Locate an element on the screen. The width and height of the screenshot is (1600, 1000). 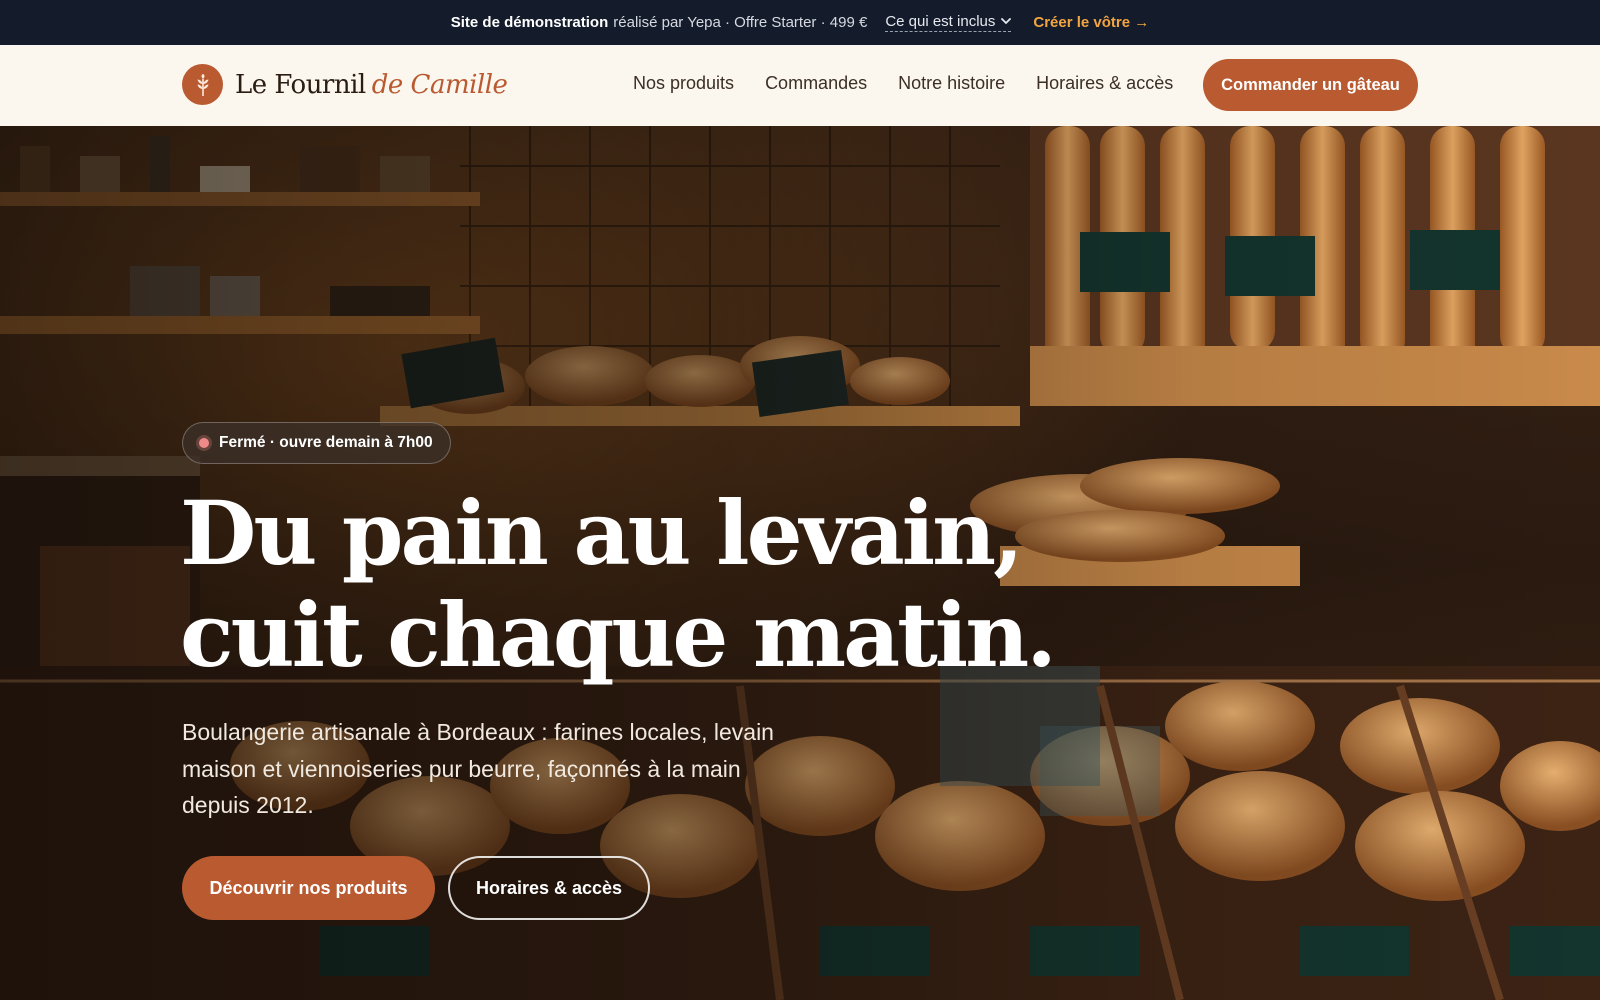
nav-orders: Commandes is located at coordinates (816, 83).